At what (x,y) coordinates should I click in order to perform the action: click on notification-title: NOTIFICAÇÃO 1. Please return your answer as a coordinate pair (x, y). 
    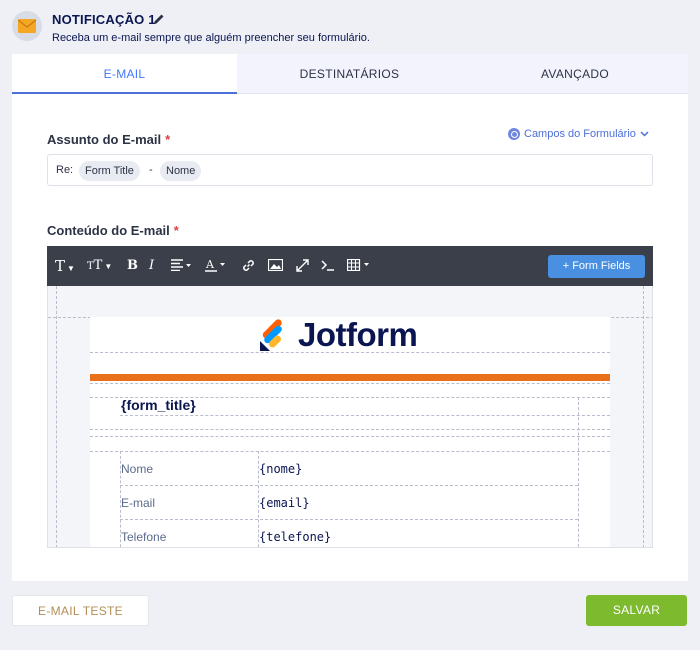
    Looking at the image, I should click on (104, 19).